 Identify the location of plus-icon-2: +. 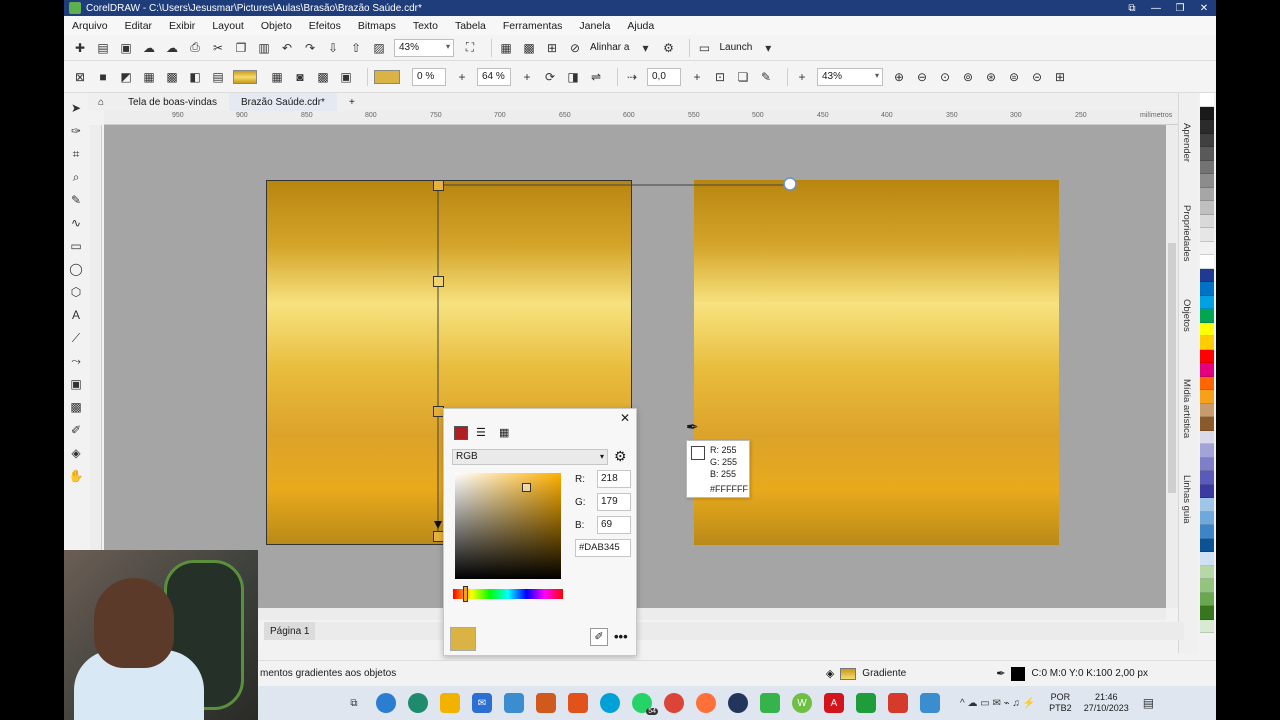
(527, 77).